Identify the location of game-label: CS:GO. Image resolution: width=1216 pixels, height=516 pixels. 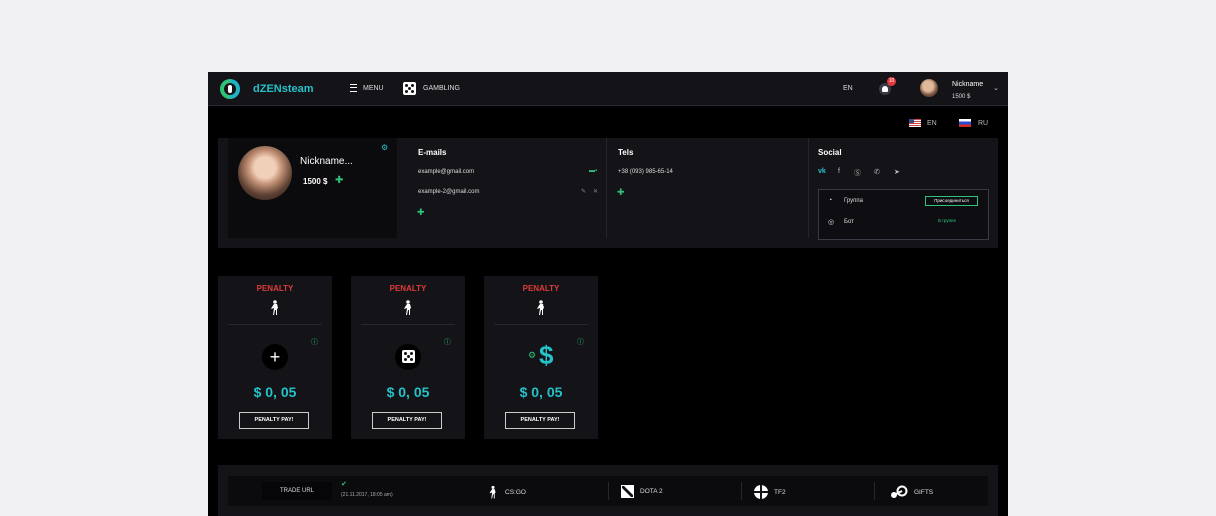
(515, 492).